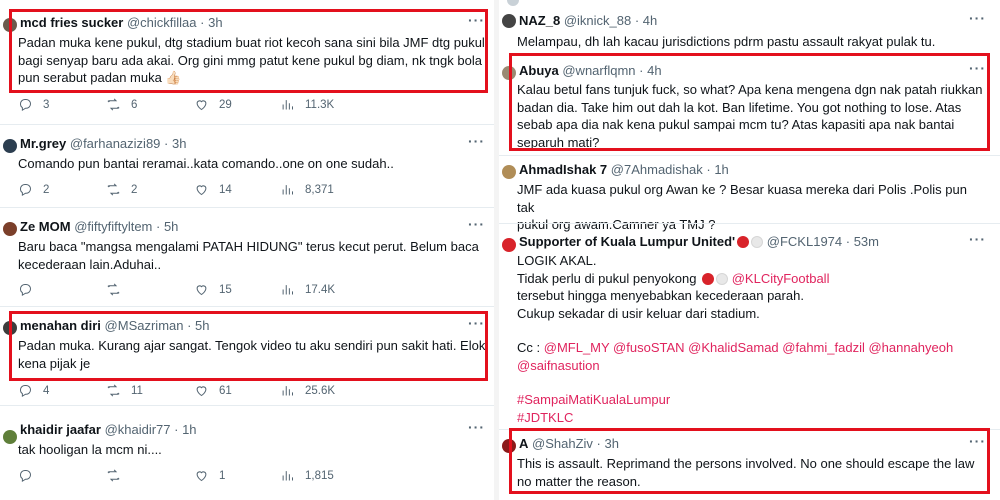 The image size is (1000, 500). What do you see at coordinates (201, 476) in the screenshot?
I see `like-icon` at bounding box center [201, 476].